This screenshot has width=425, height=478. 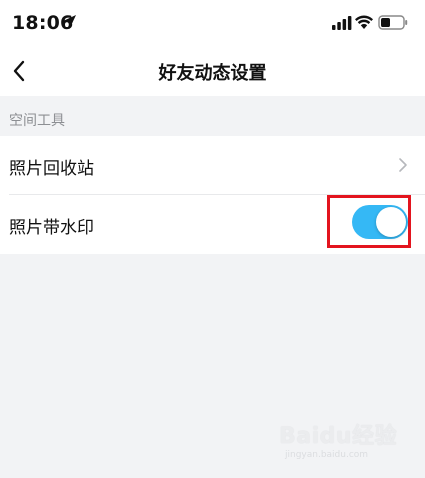 I want to click on signal-icon, so click(x=342, y=23).